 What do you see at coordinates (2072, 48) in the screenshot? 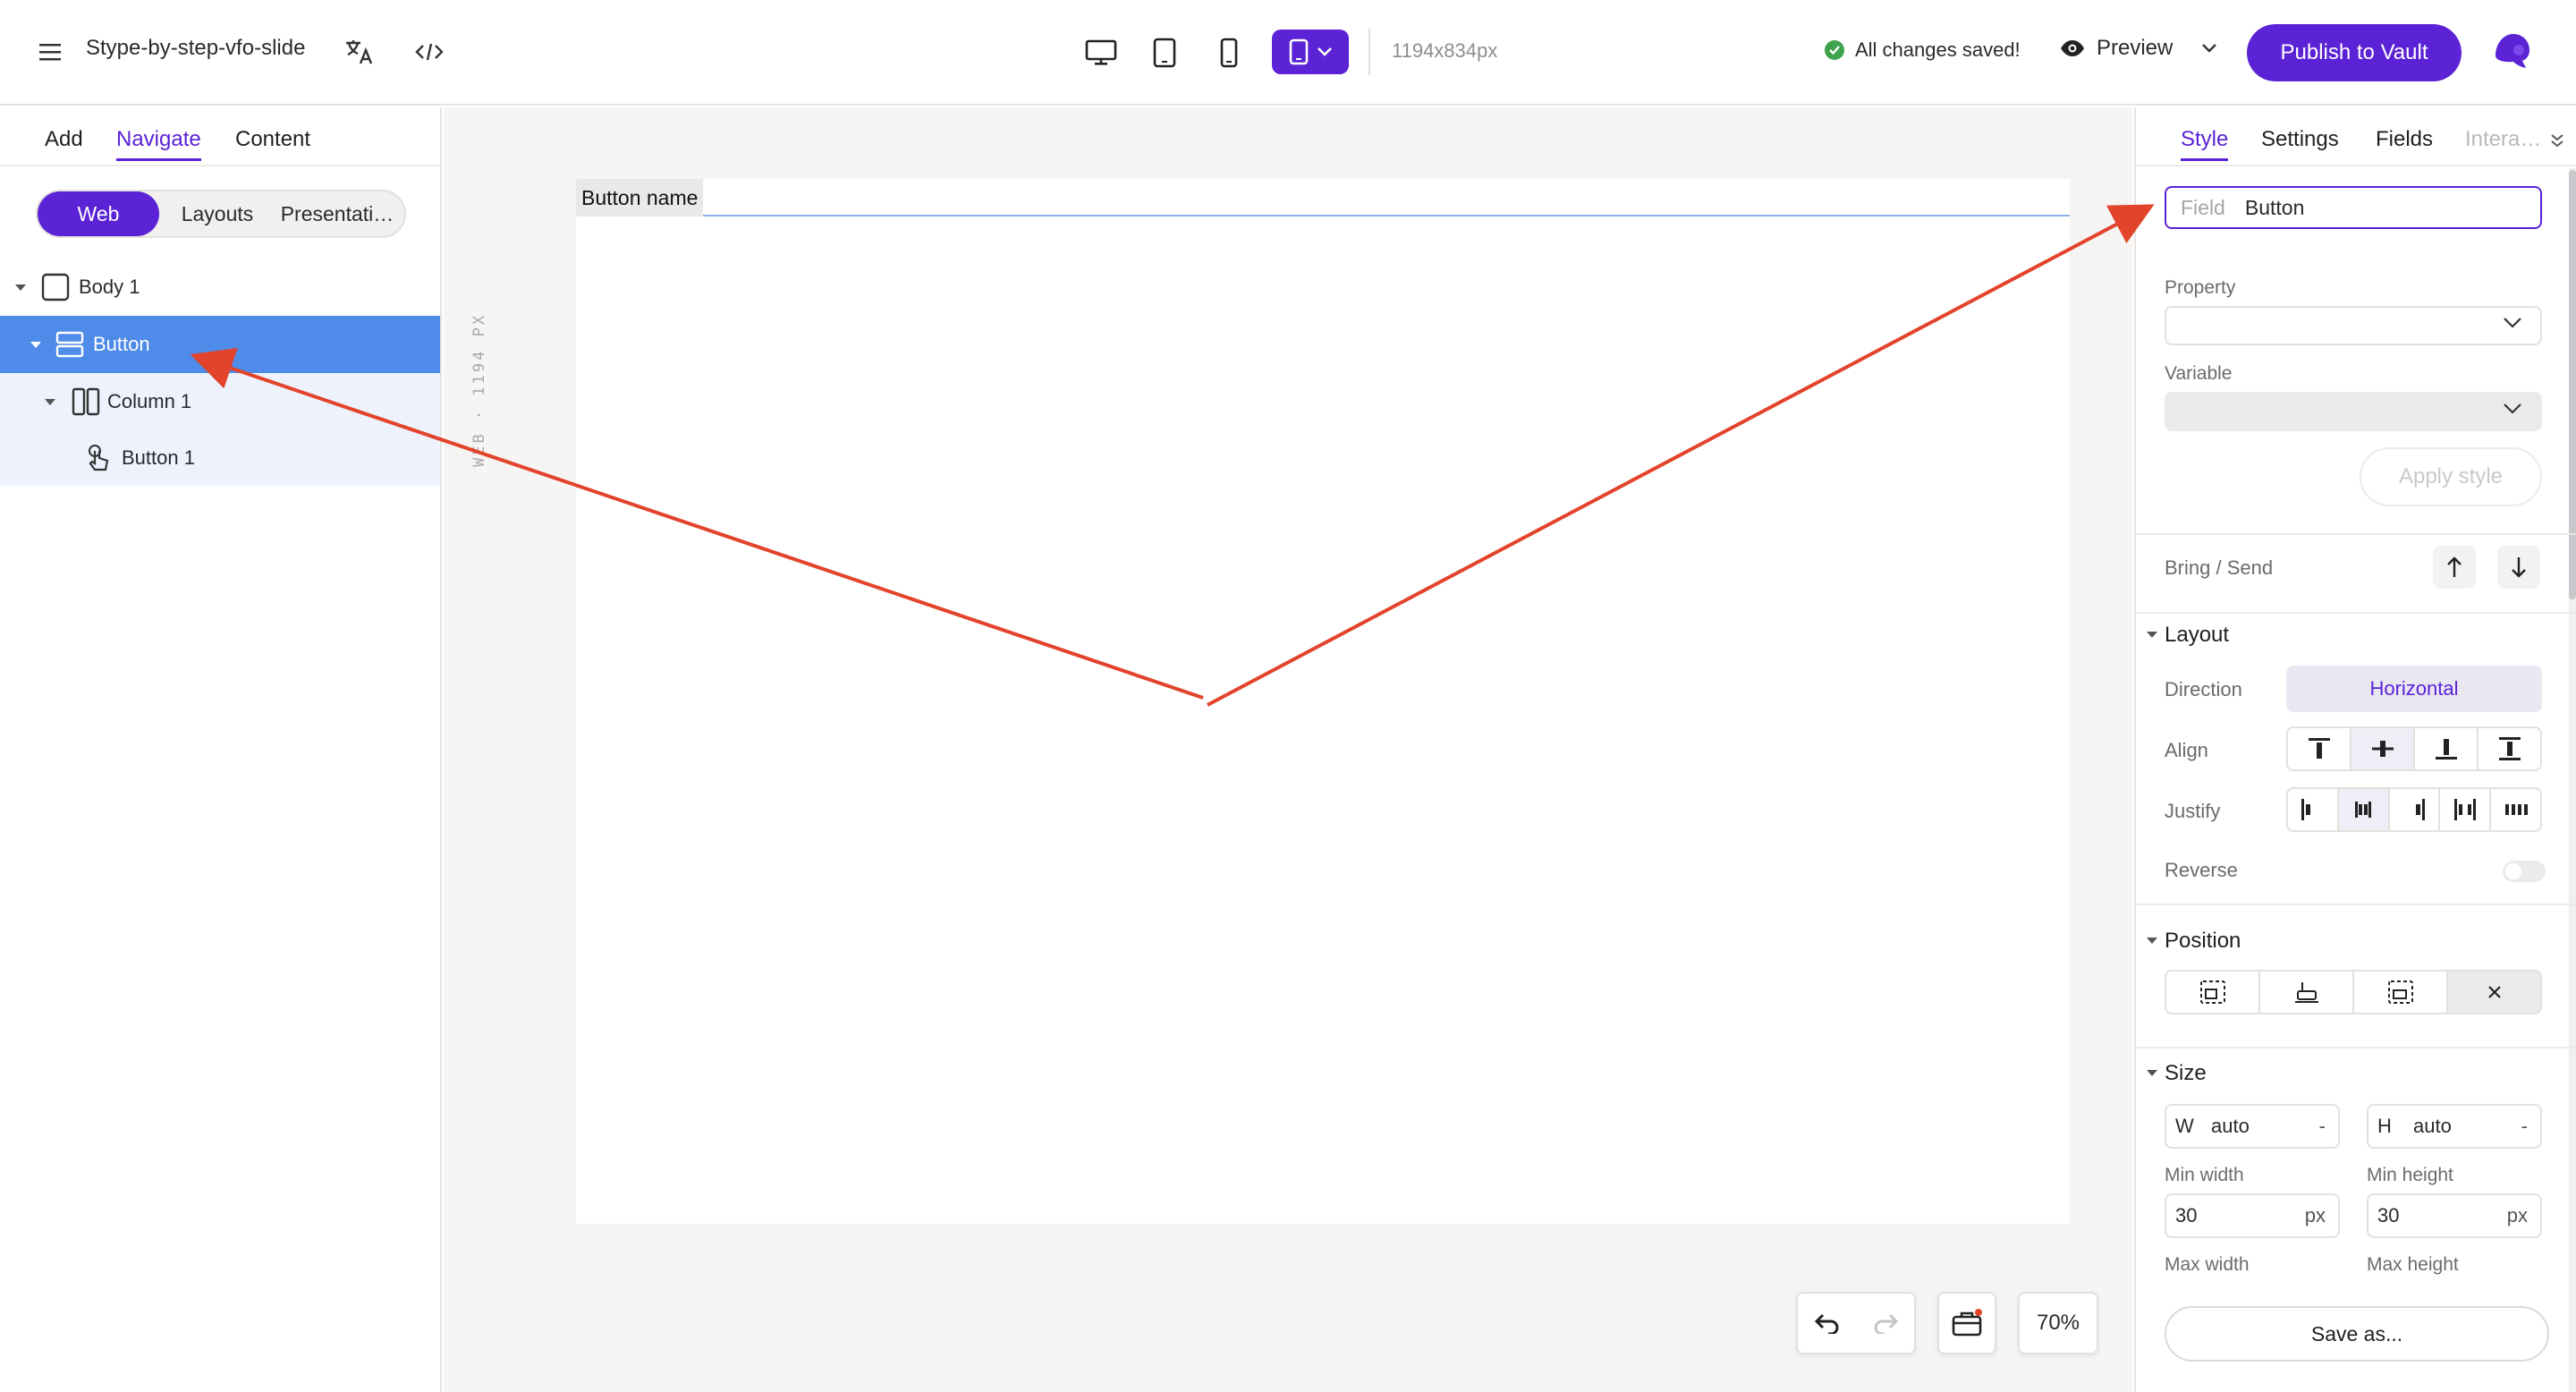
I see `eye-icon` at bounding box center [2072, 48].